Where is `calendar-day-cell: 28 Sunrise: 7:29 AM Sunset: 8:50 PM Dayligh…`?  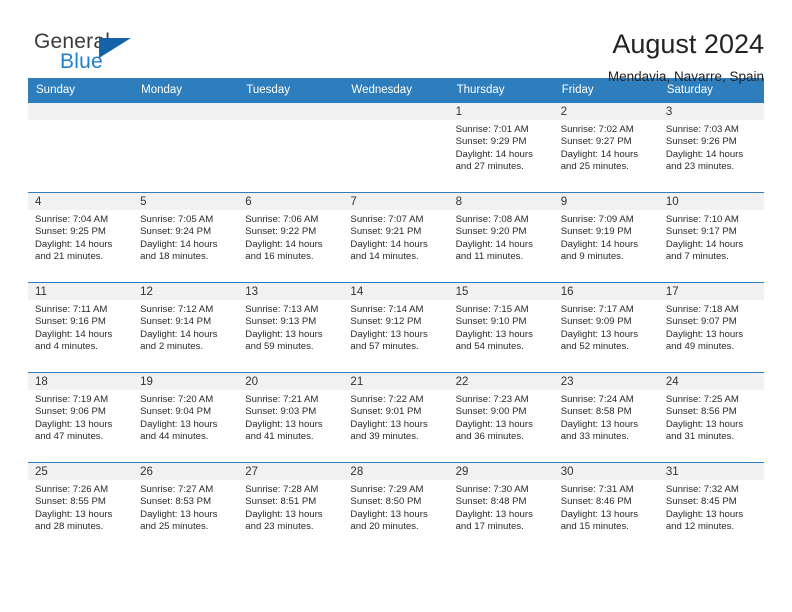
calendar-day-cell: 28 Sunrise: 7:29 AM Sunset: 8:50 PM Dayligh… is located at coordinates (396, 507).